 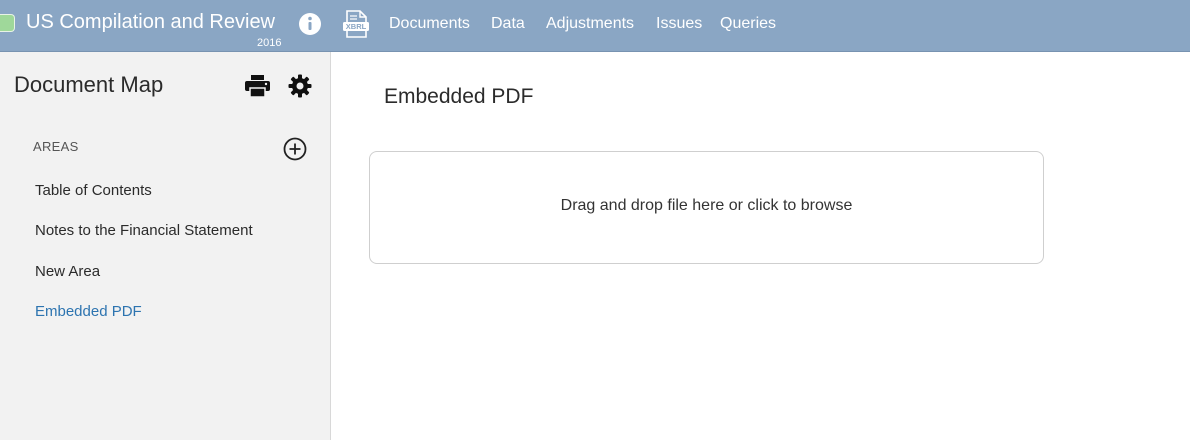 I want to click on print-icon, so click(x=257, y=86).